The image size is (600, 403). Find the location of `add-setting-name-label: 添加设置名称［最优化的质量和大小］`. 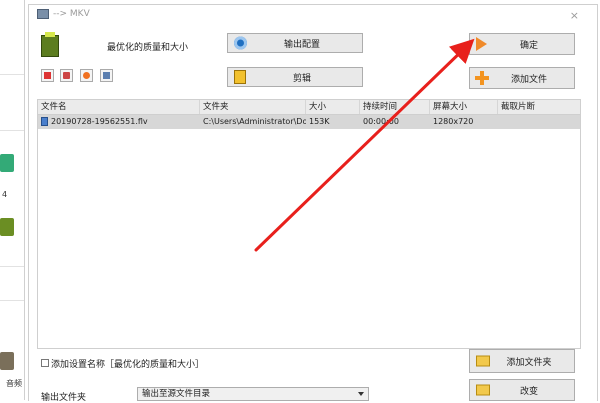

add-setting-name-label: 添加设置名称［最优化的质量和大小］ is located at coordinates (128, 365).